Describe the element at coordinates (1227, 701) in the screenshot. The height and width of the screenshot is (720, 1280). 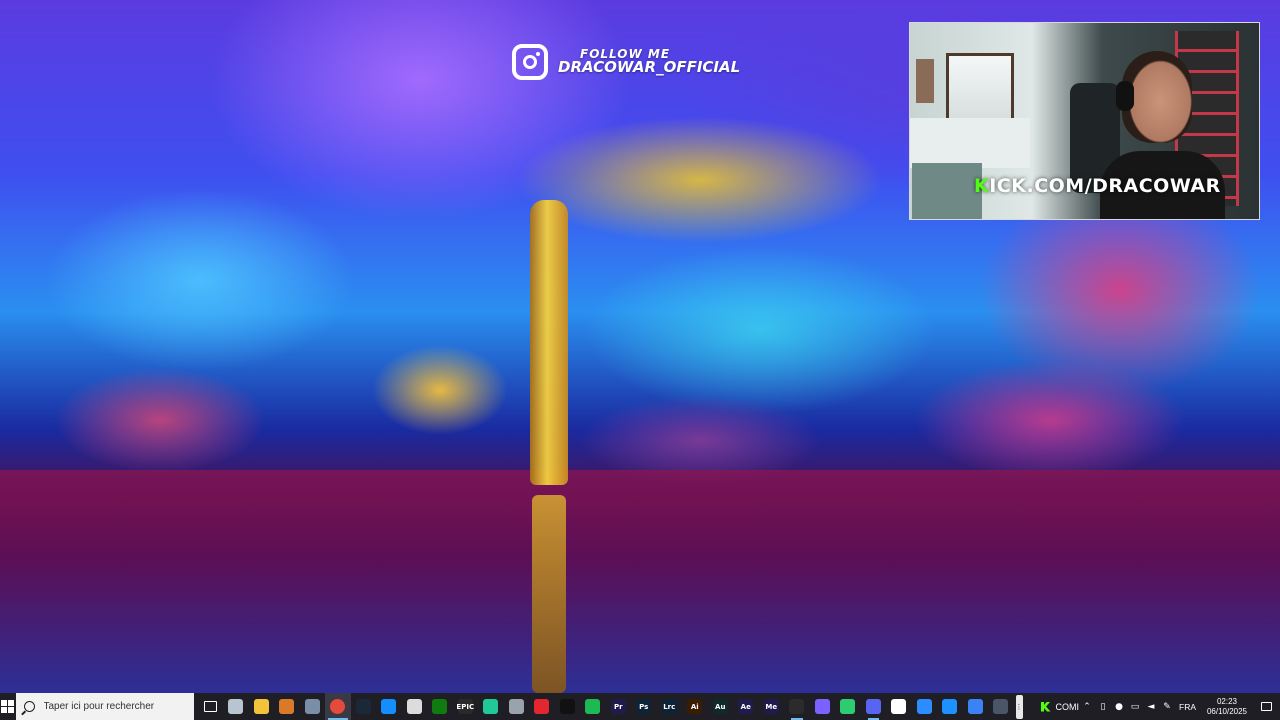
I see `clock-time: 02:23` at that location.